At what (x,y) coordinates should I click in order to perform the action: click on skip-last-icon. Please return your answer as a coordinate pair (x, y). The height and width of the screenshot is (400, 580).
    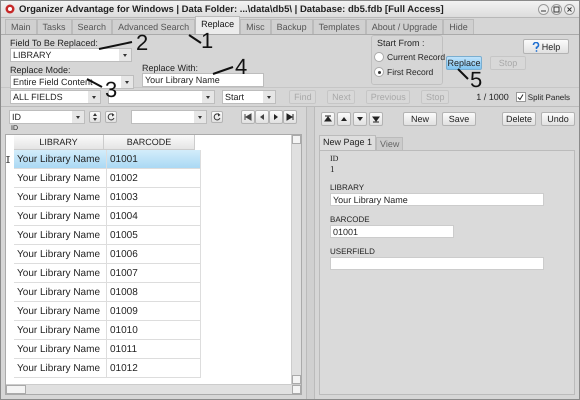
    Looking at the image, I should click on (290, 117).